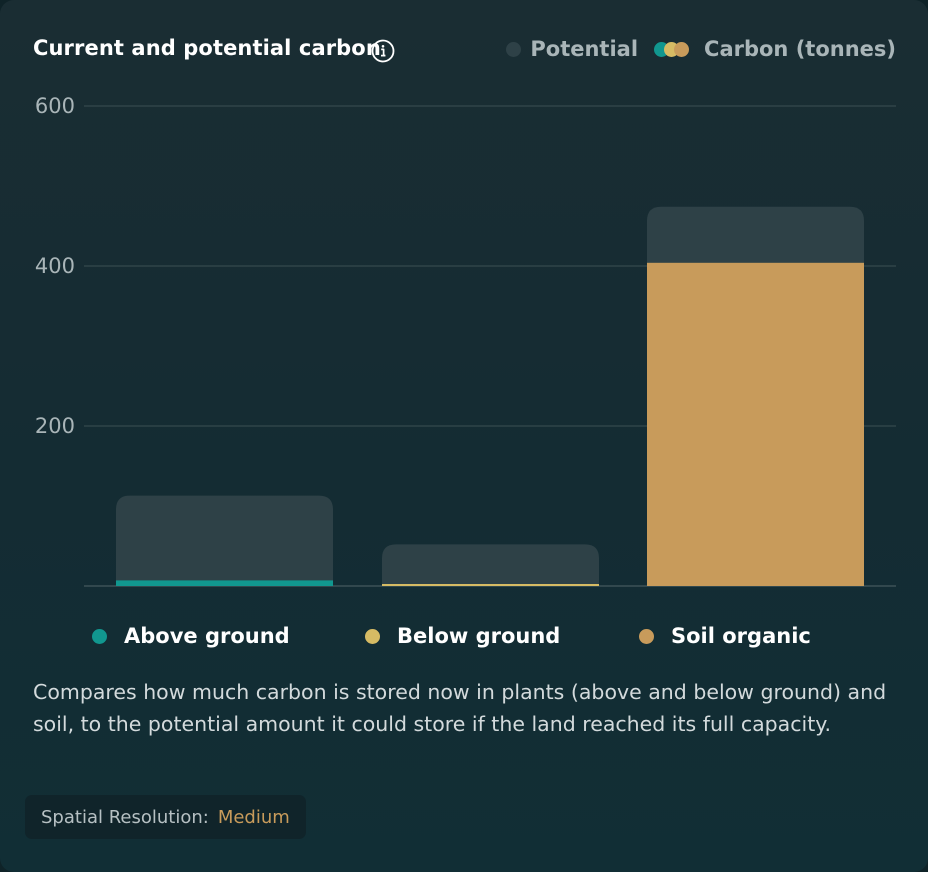 The width and height of the screenshot is (928, 872). What do you see at coordinates (646, 636) in the screenshot?
I see `soil-organic-dot` at bounding box center [646, 636].